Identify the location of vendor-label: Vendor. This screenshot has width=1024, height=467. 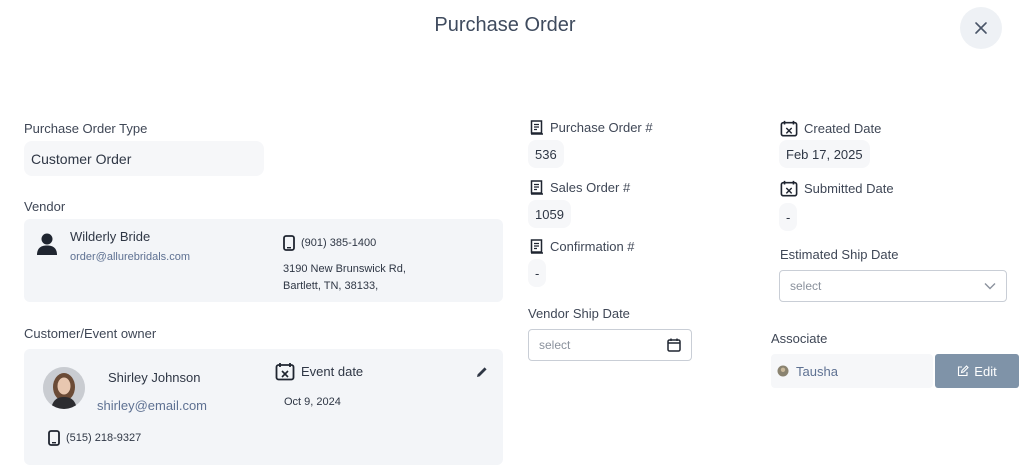
(45, 206).